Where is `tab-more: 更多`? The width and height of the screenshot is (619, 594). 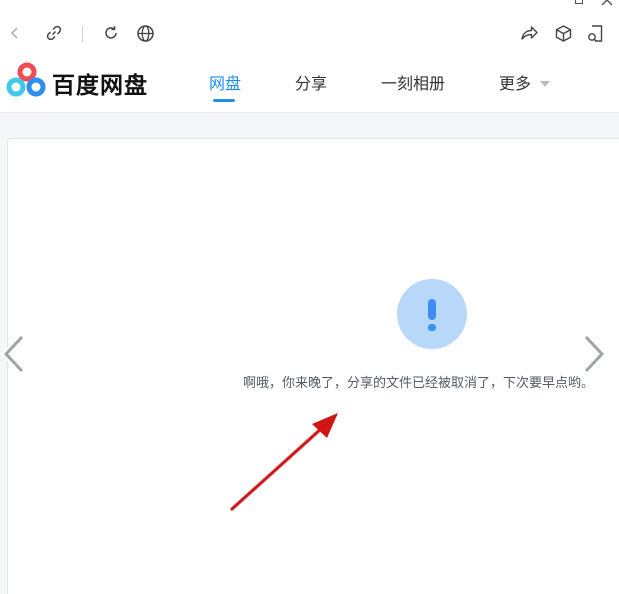
tab-more: 更多 is located at coordinates (525, 82).